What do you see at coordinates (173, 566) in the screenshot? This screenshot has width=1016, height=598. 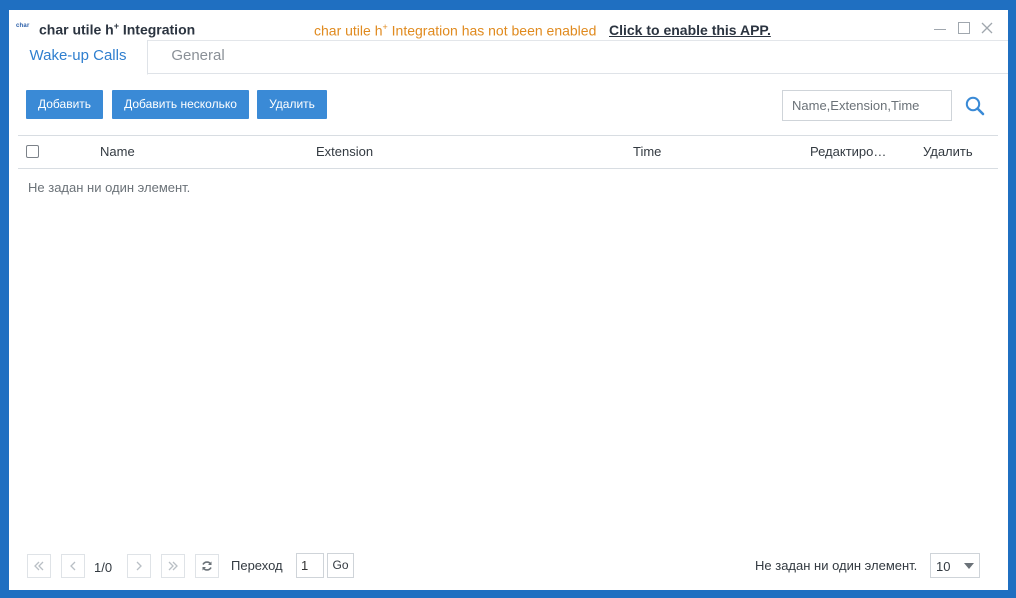 I see `last-page-button` at bounding box center [173, 566].